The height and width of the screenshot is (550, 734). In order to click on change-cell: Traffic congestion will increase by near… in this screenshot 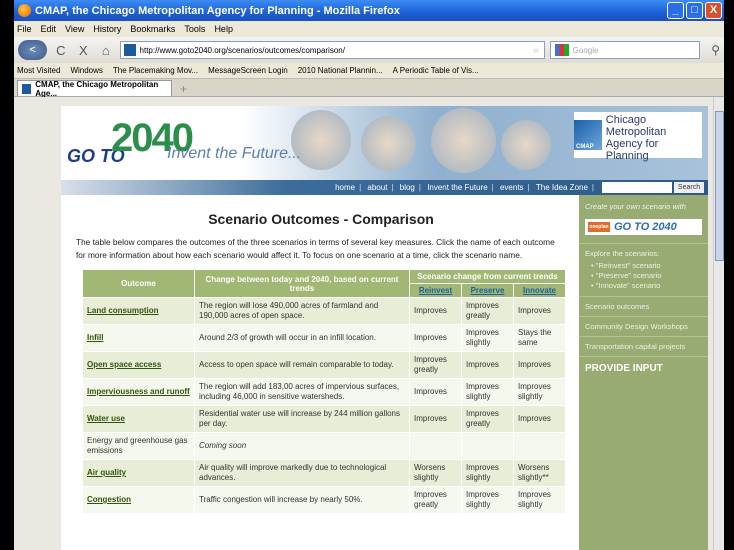, I will do `click(302, 500)`.